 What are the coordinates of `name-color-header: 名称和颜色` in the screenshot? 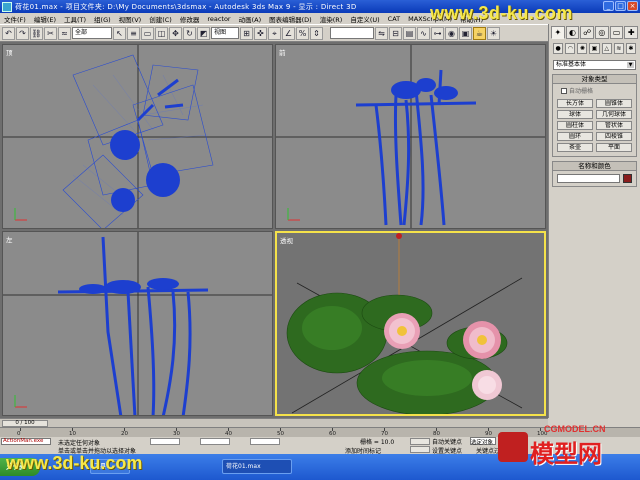 It's located at (594, 166).